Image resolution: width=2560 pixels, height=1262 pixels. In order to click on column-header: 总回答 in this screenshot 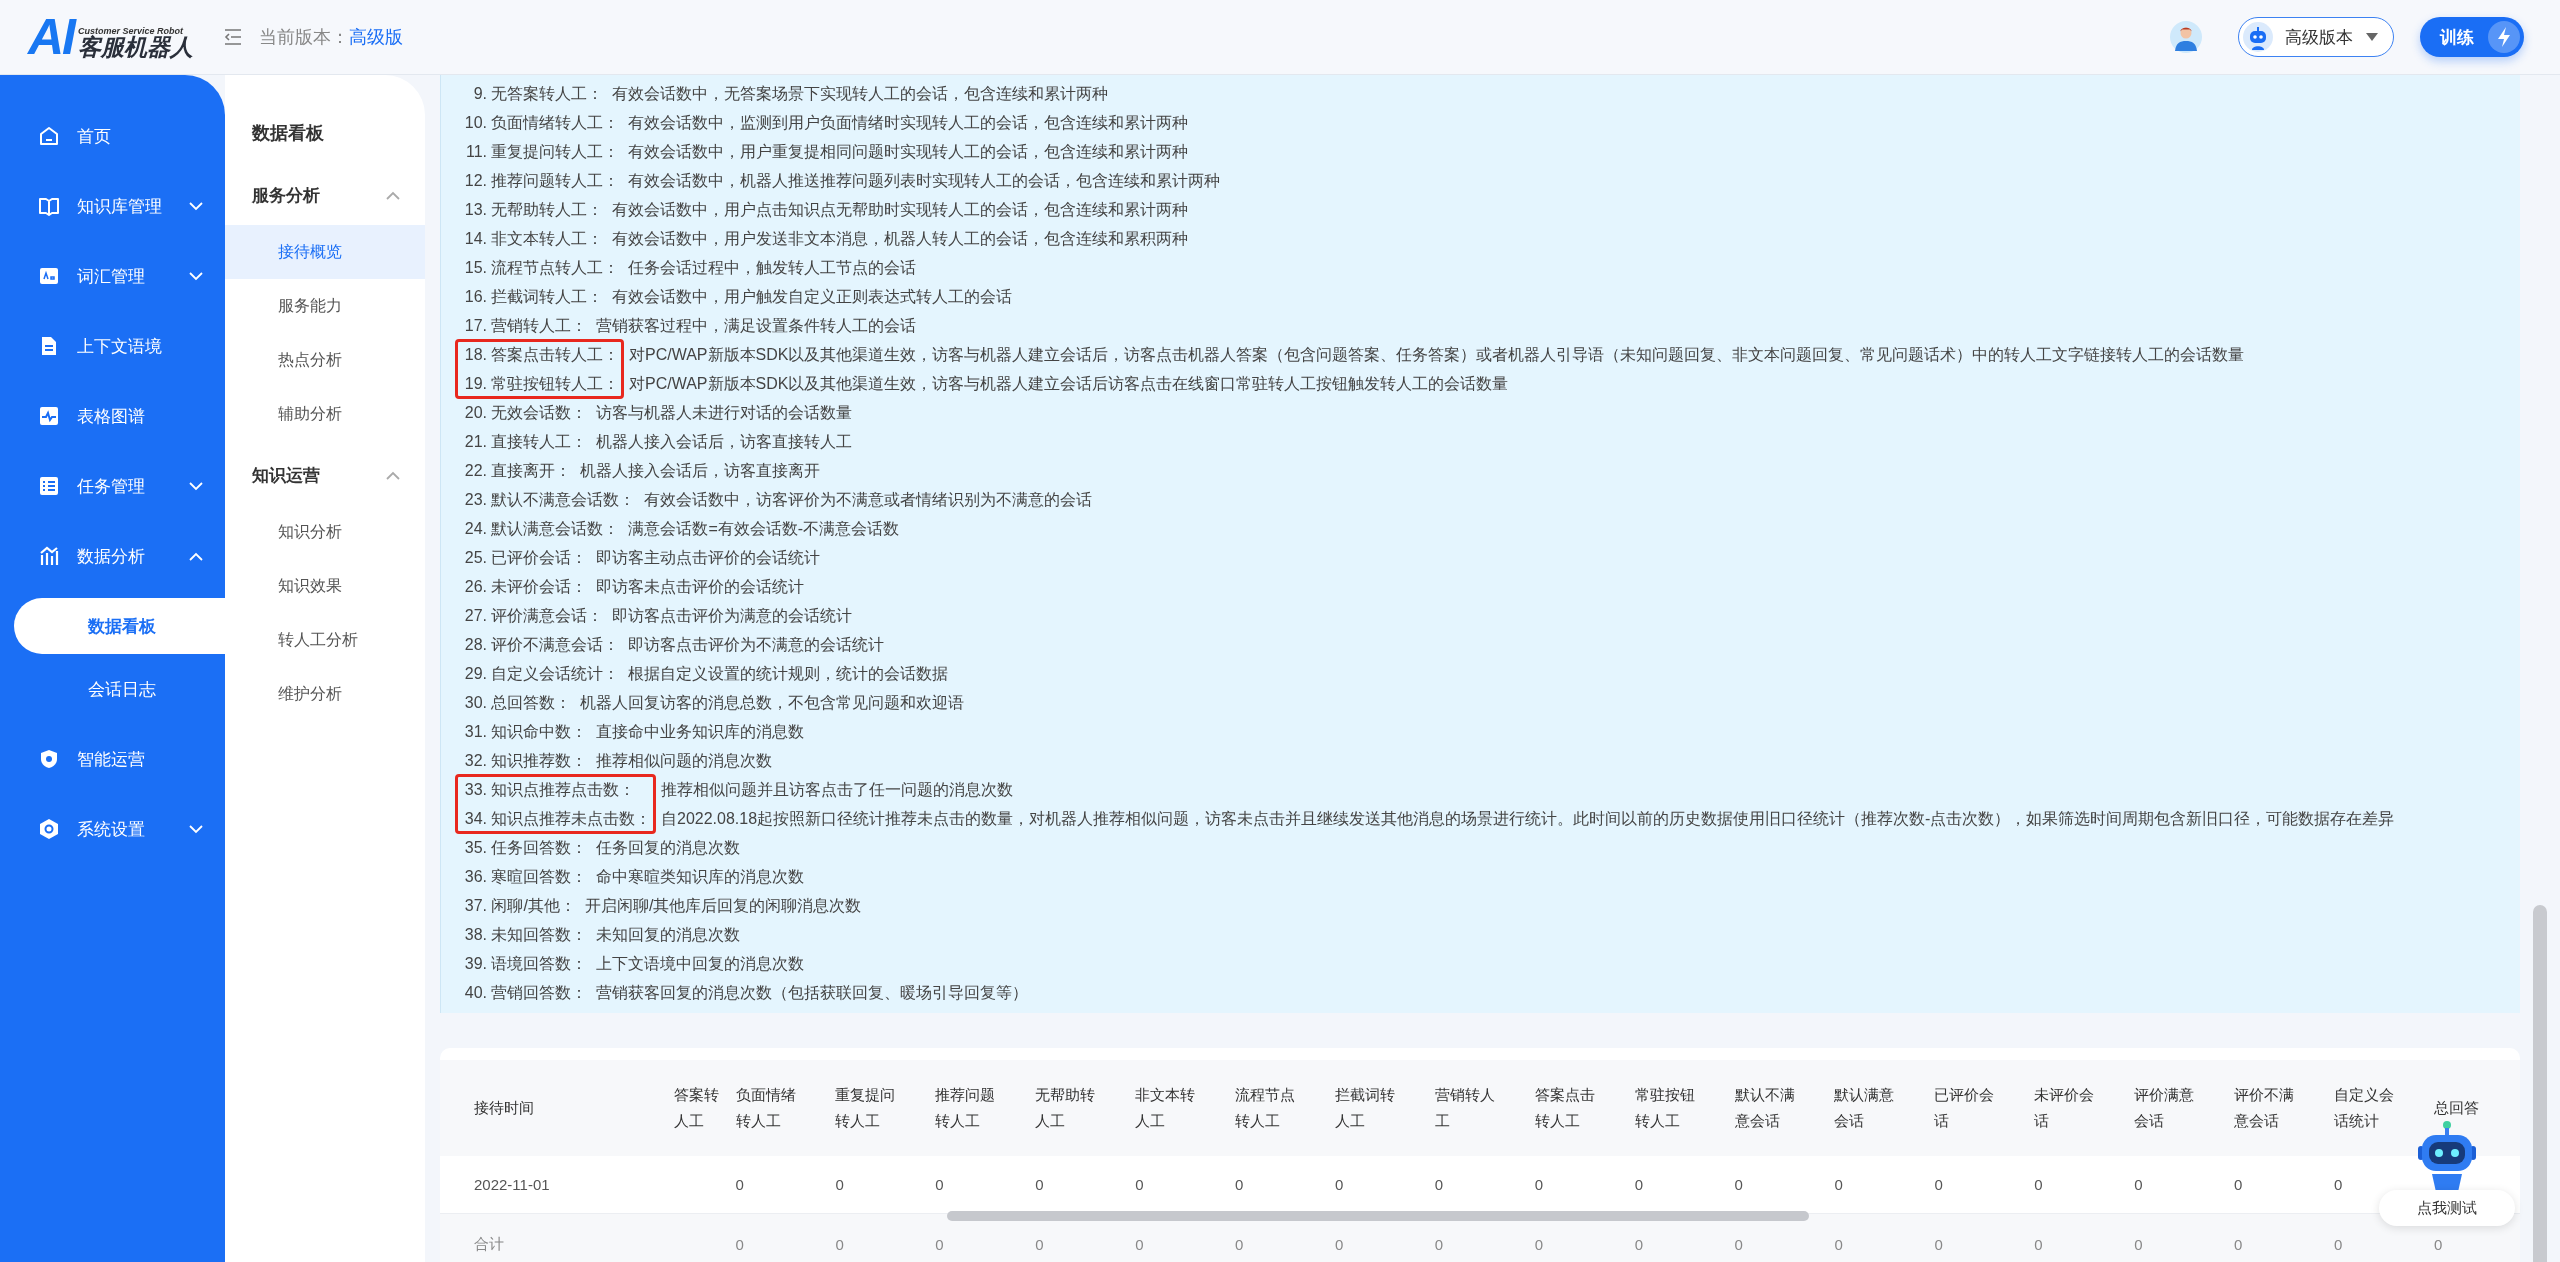, I will do `click(2456, 1108)`.